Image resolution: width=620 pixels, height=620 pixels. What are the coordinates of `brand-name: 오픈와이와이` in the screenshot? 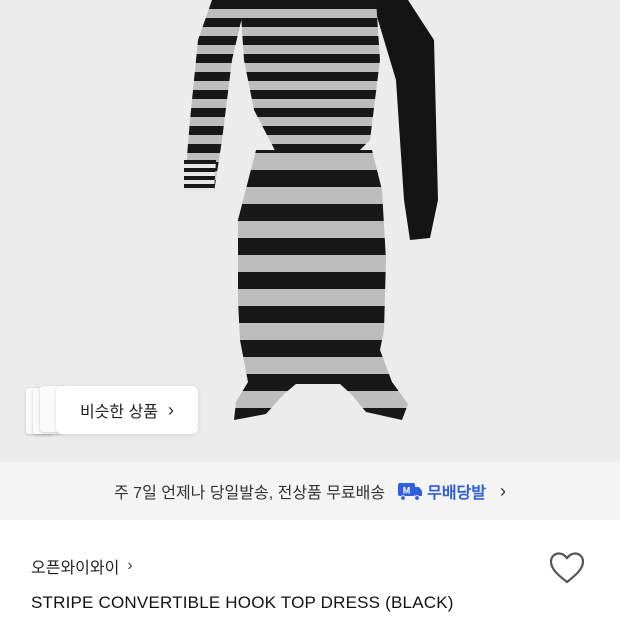 It's located at (75, 568).